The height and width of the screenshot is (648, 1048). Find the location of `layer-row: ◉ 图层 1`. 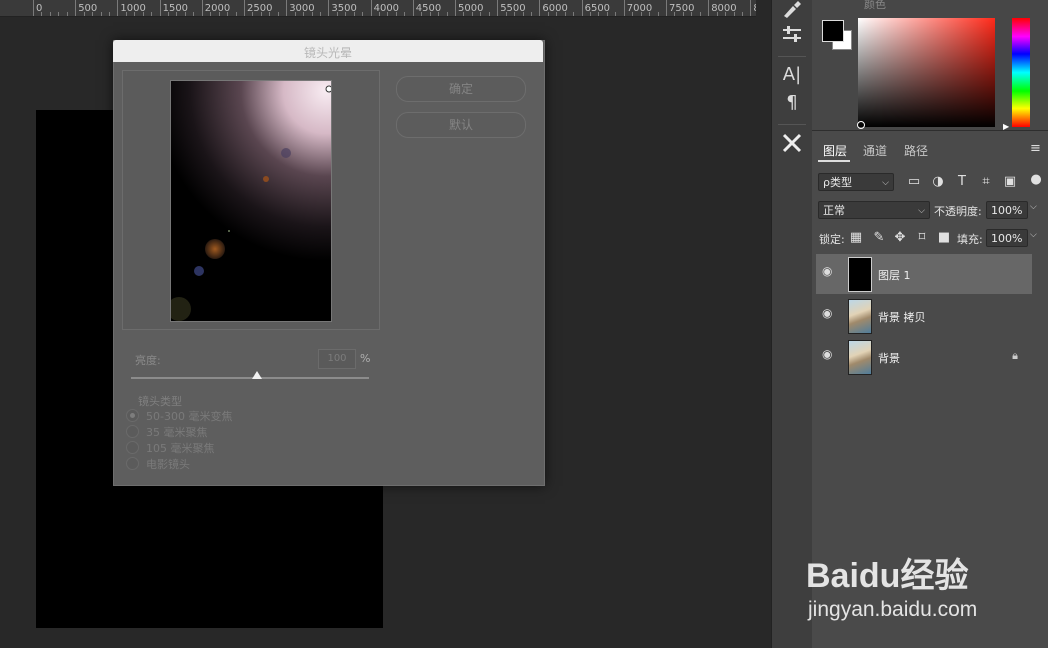

layer-row: ◉ 图层 1 is located at coordinates (924, 274).